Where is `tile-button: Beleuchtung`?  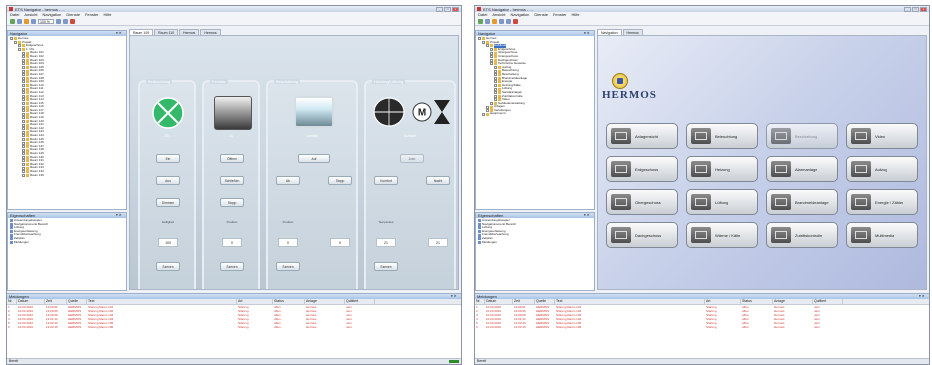
tile-button: Beleuchtung is located at coordinates (722, 136).